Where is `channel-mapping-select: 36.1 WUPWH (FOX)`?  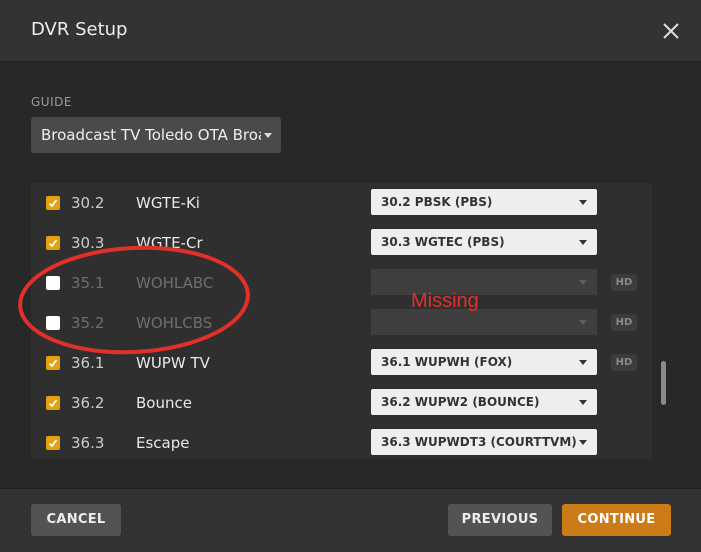
channel-mapping-select: 36.1 WUPWH (FOX) is located at coordinates (484, 362).